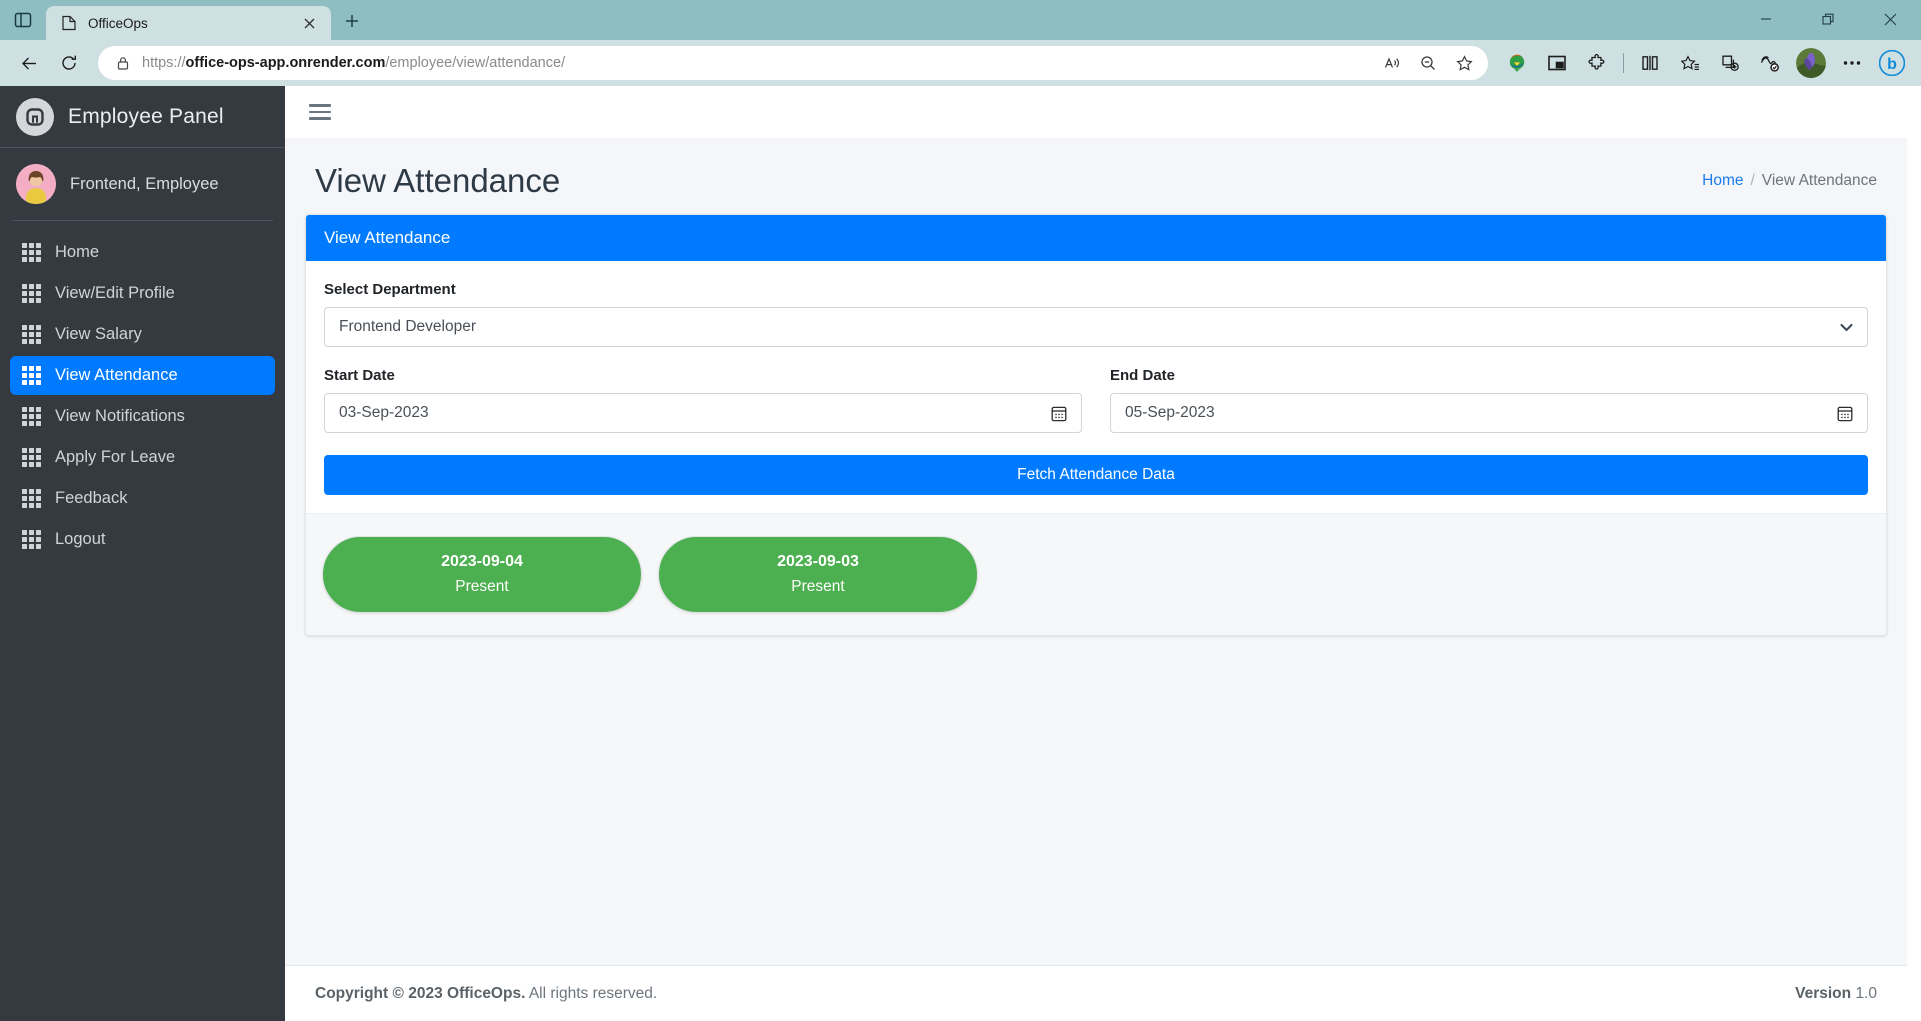  Describe the element at coordinates (1819, 180) in the screenshot. I see `breadcrumb-current: View Attendance` at that location.